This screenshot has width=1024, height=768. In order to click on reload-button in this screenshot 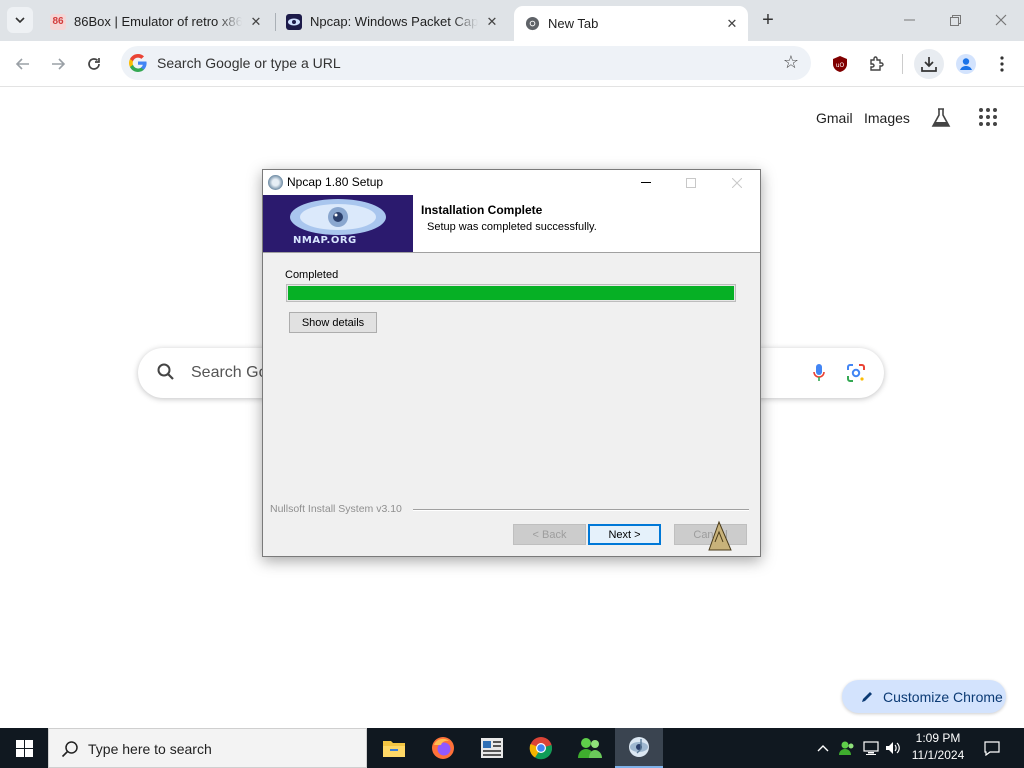, I will do `click(94, 64)`.